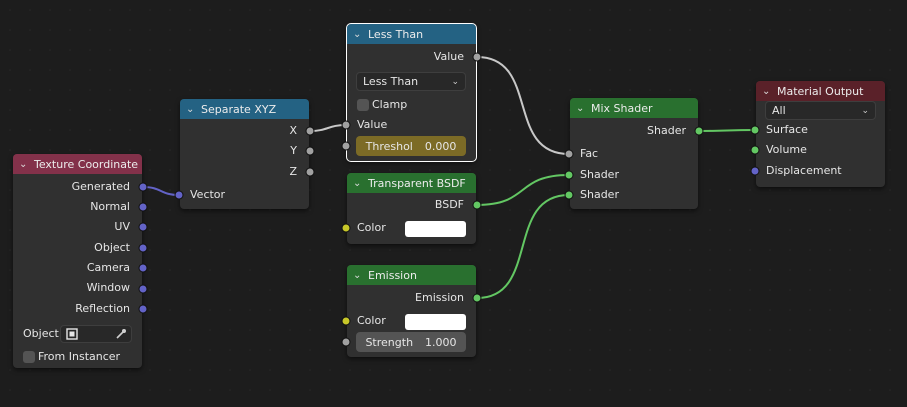  What do you see at coordinates (411, 208) in the screenshot?
I see `transparent-bsdf-node: ⌄ Transparent BSDF BSDF Color` at bounding box center [411, 208].